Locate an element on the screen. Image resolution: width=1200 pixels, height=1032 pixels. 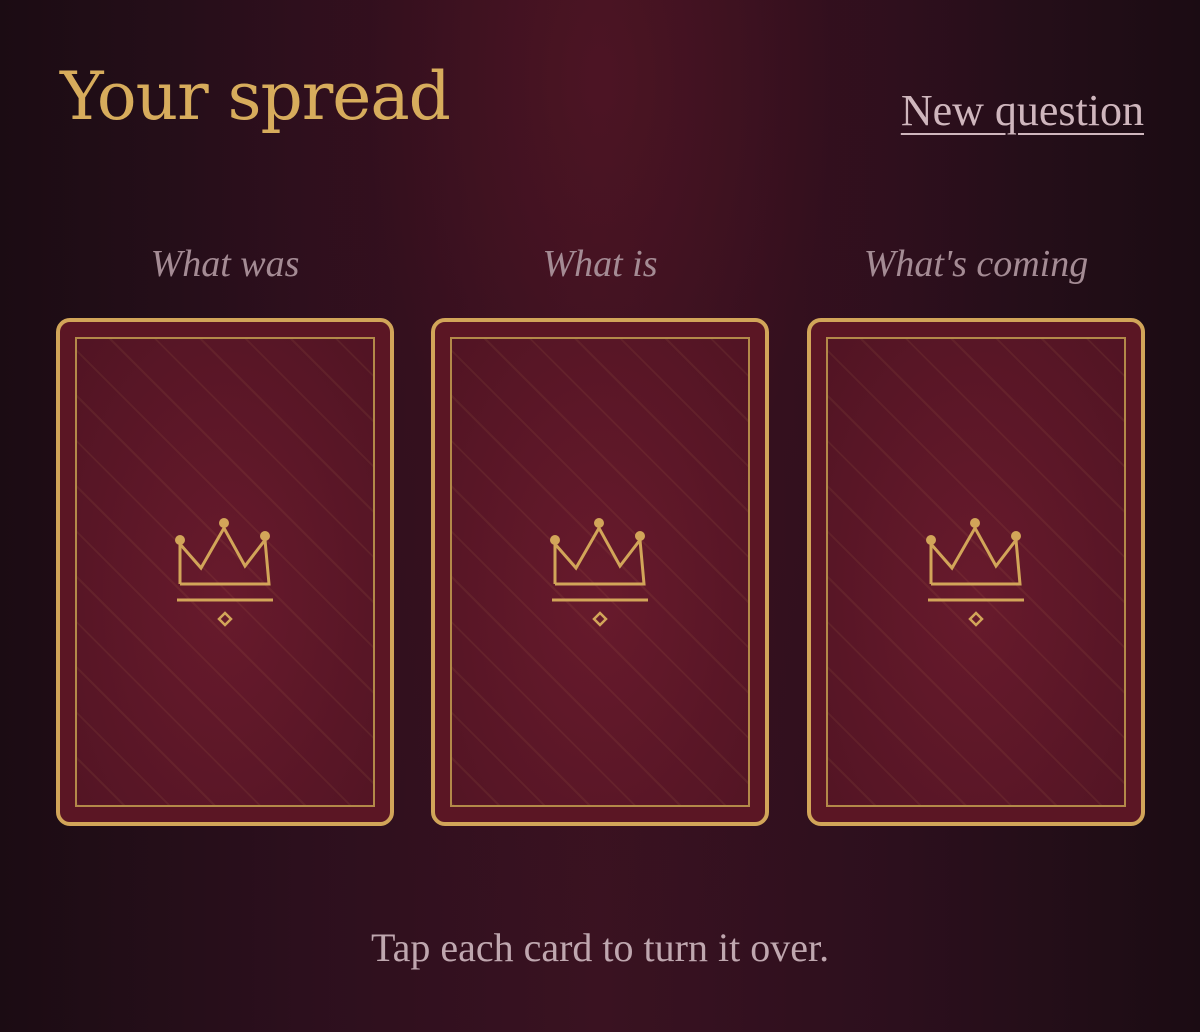
card-position-label-present: What is is located at coordinates (600, 264).